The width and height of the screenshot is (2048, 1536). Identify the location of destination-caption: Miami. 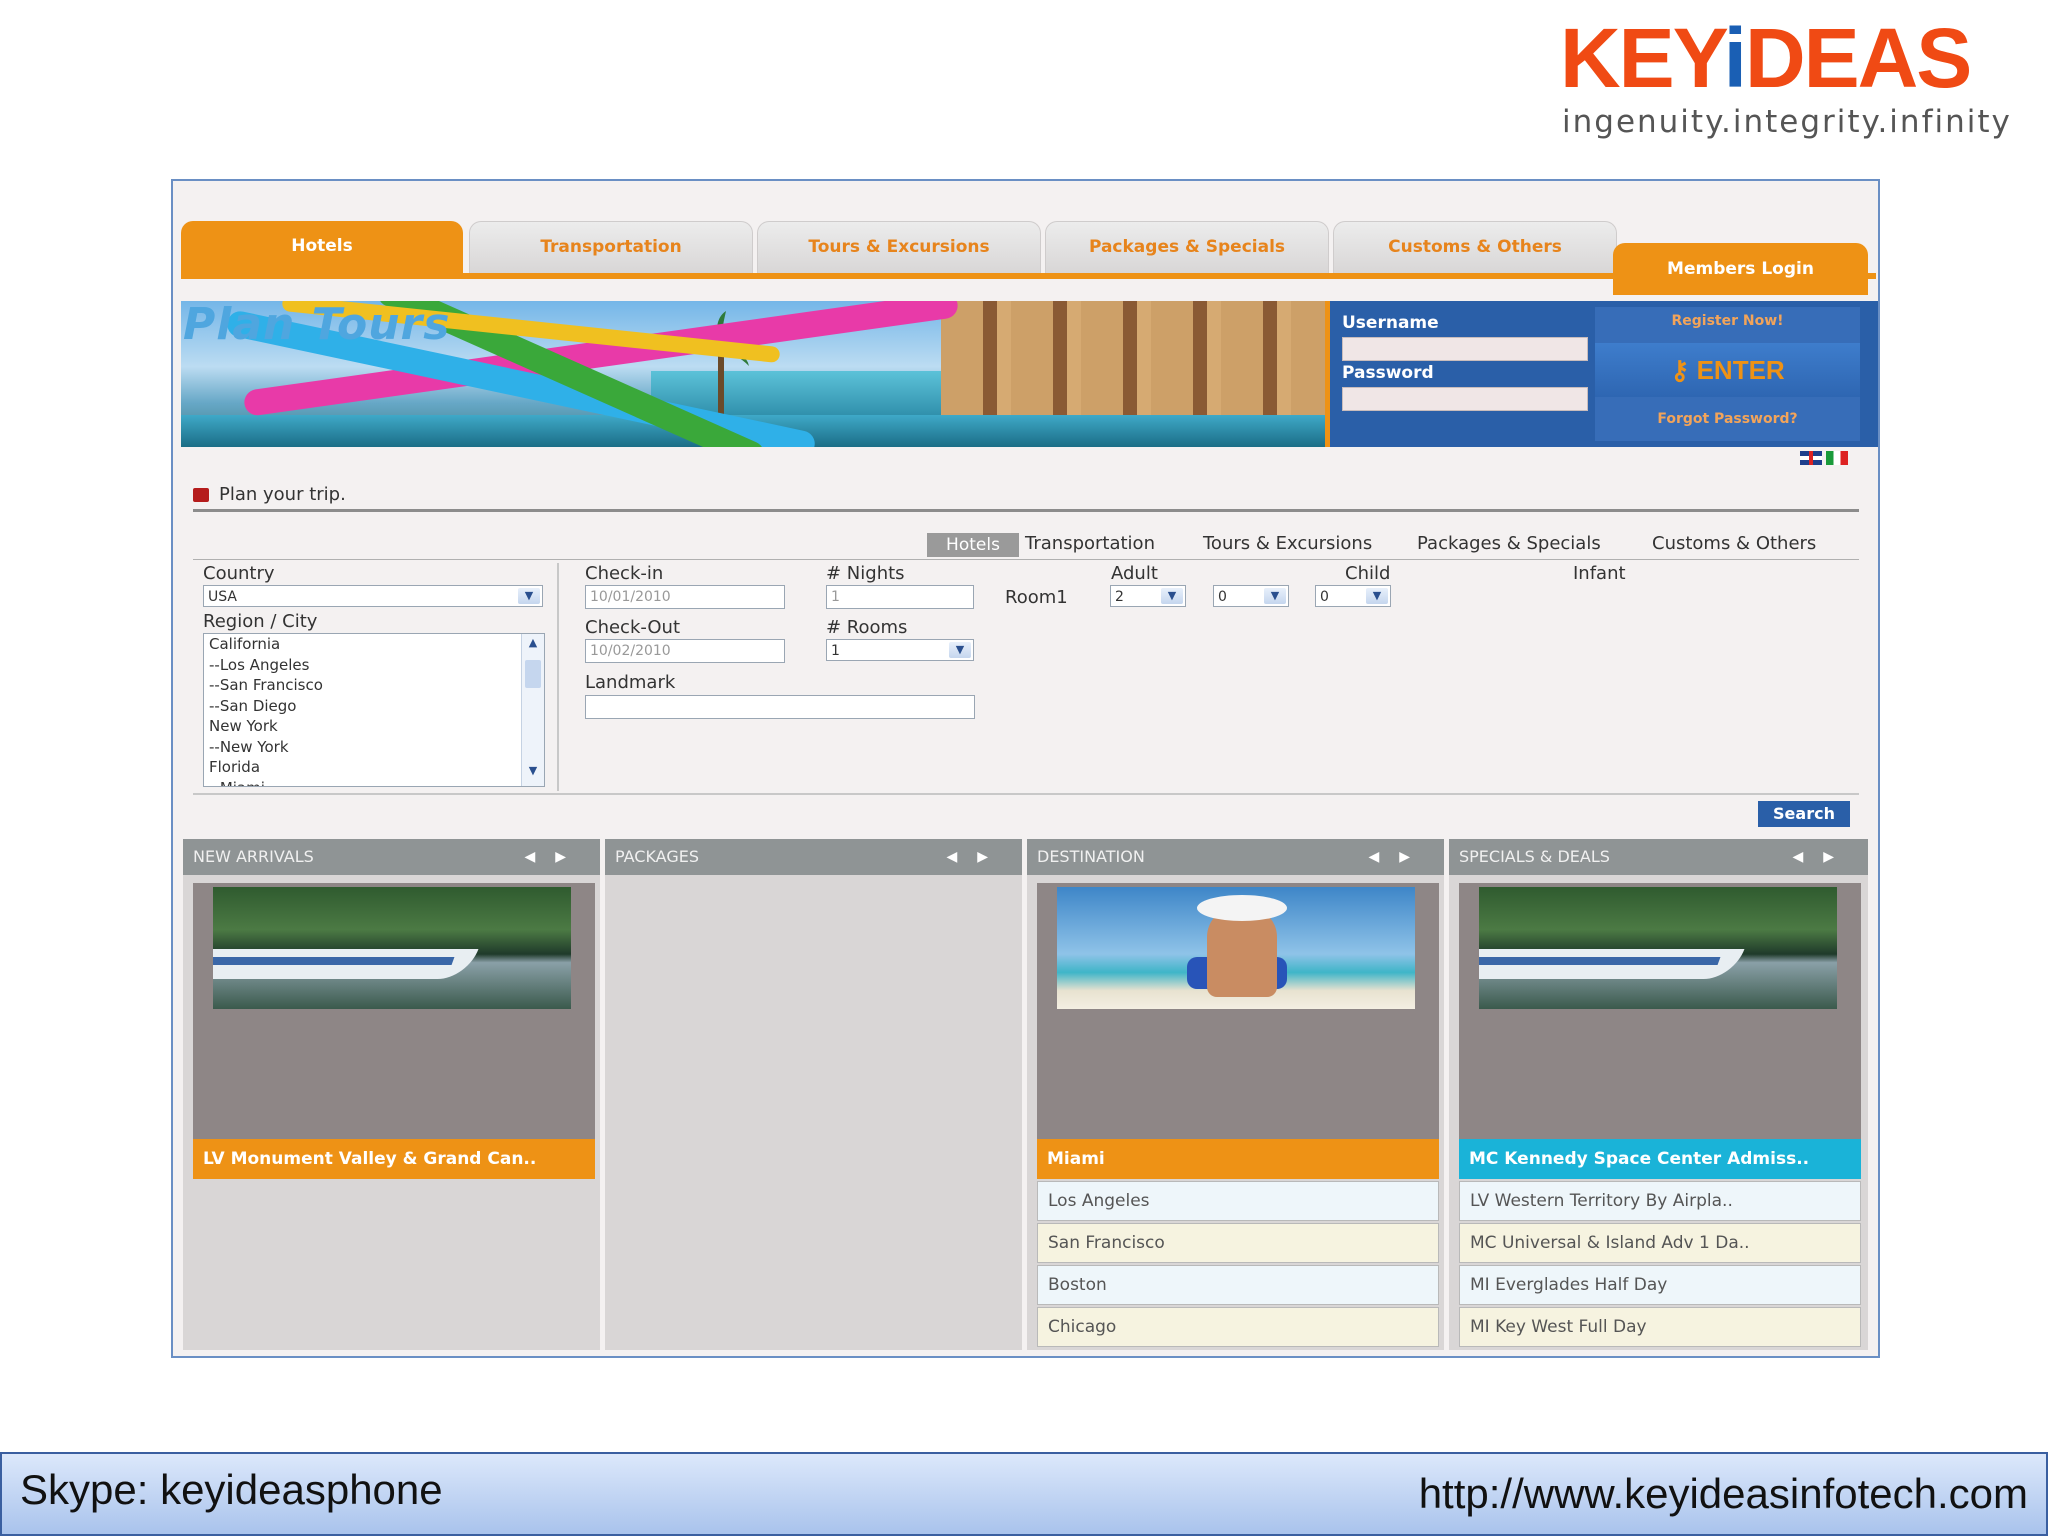
(1238, 1159).